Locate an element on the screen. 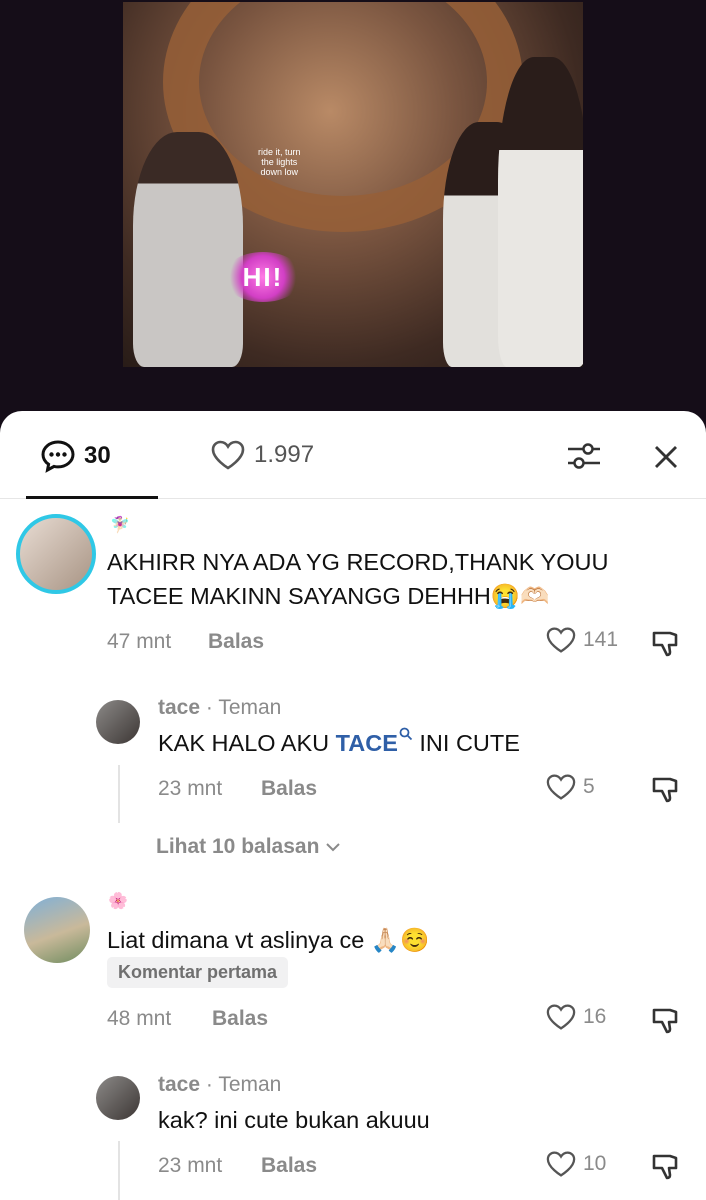 The image size is (706, 1200). hi-sticker: HI! is located at coordinates (263, 277).